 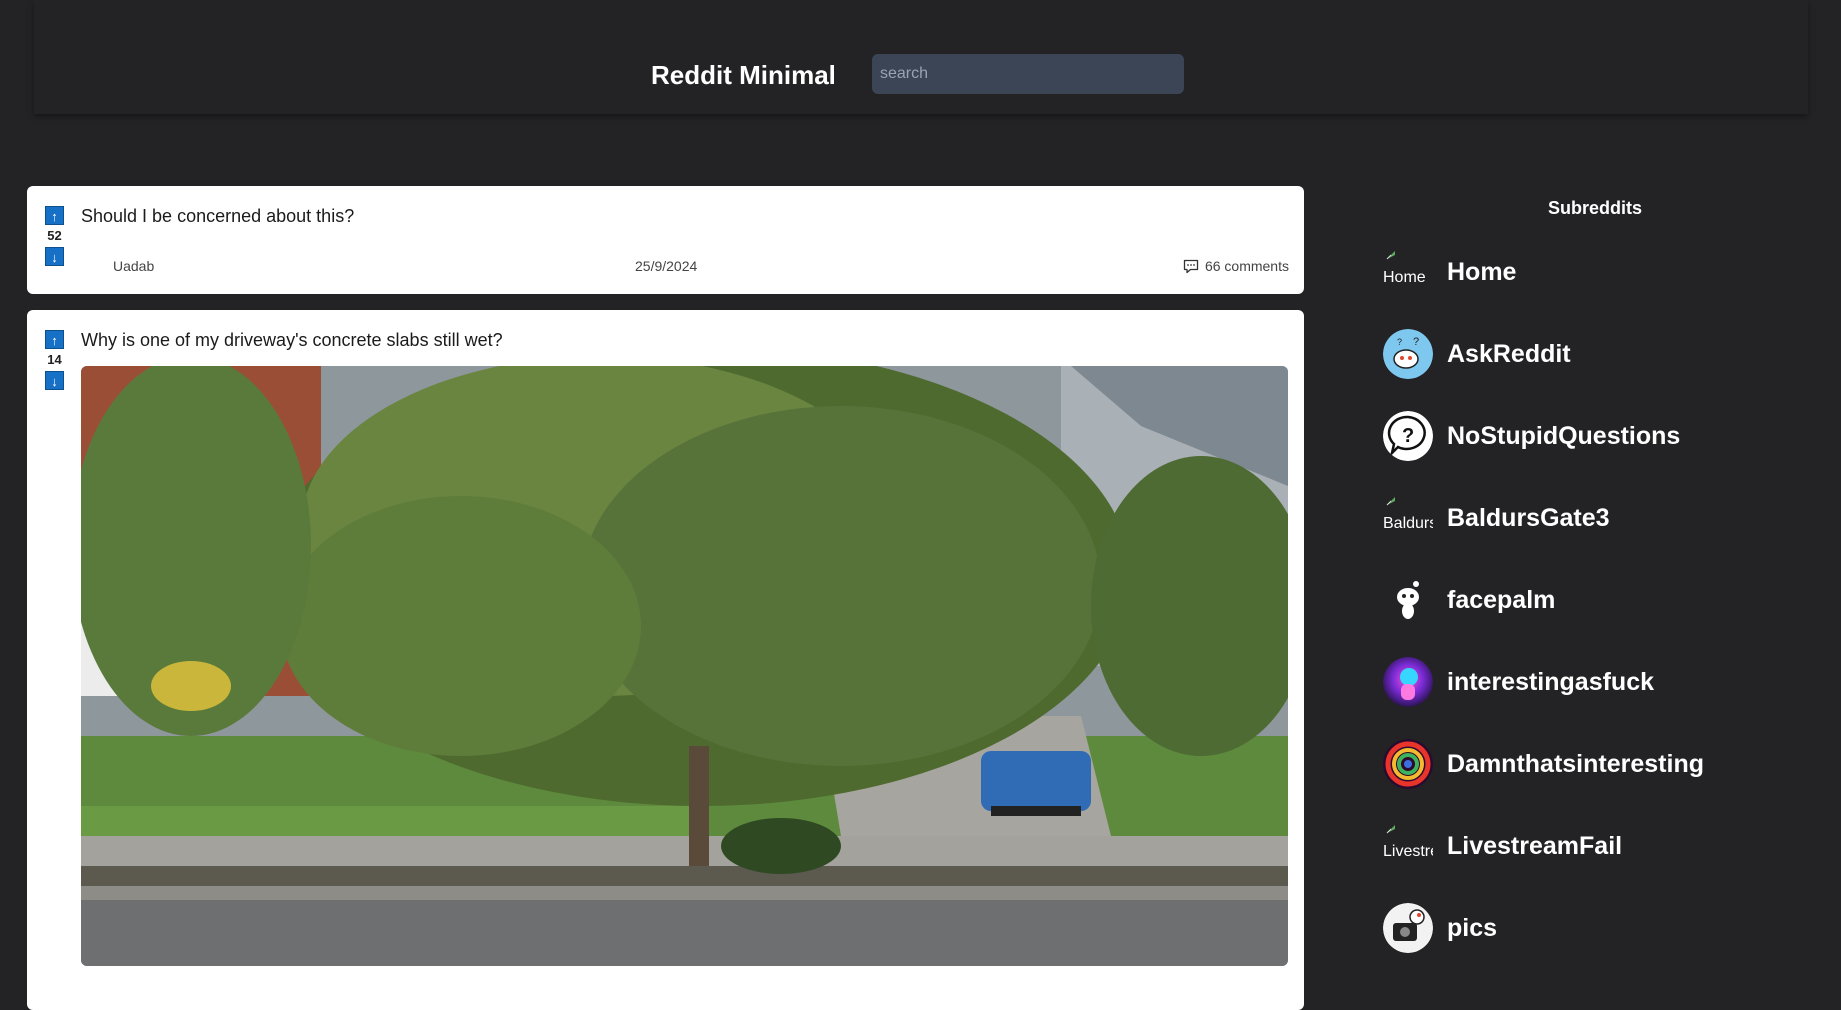 I want to click on vote-controls: ↑ 14 ↓, so click(x=54, y=360).